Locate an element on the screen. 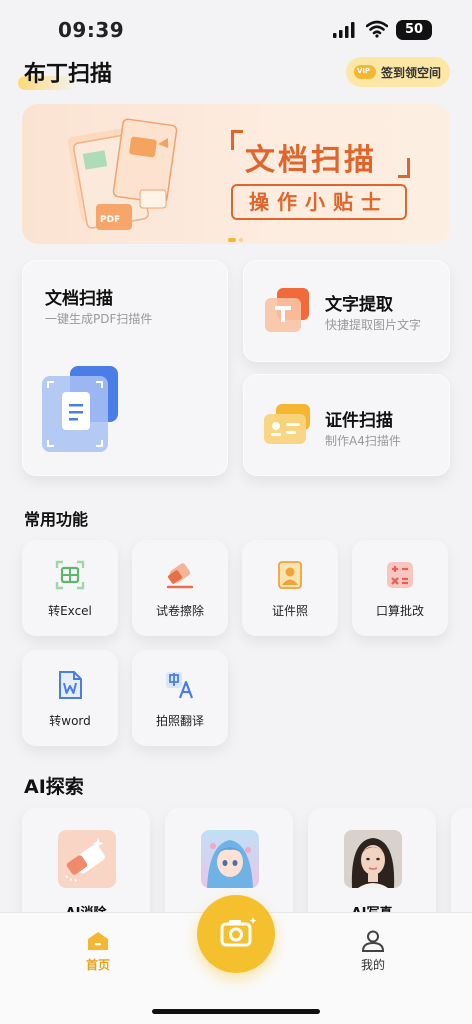 The image size is (472, 1024). wifi-icon is located at coordinates (377, 29).